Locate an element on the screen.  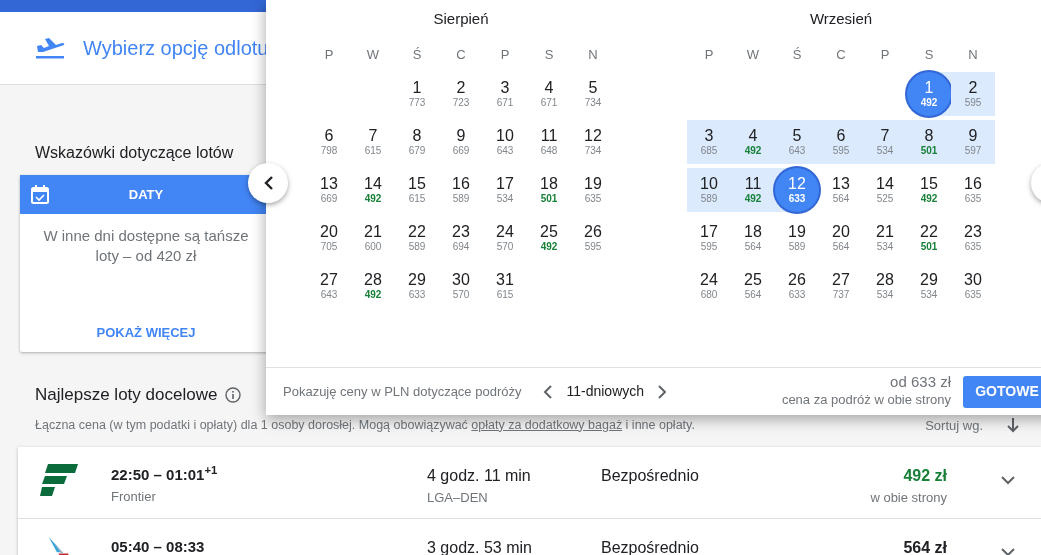
month-title: Wrzesień is located at coordinates (841, 19).